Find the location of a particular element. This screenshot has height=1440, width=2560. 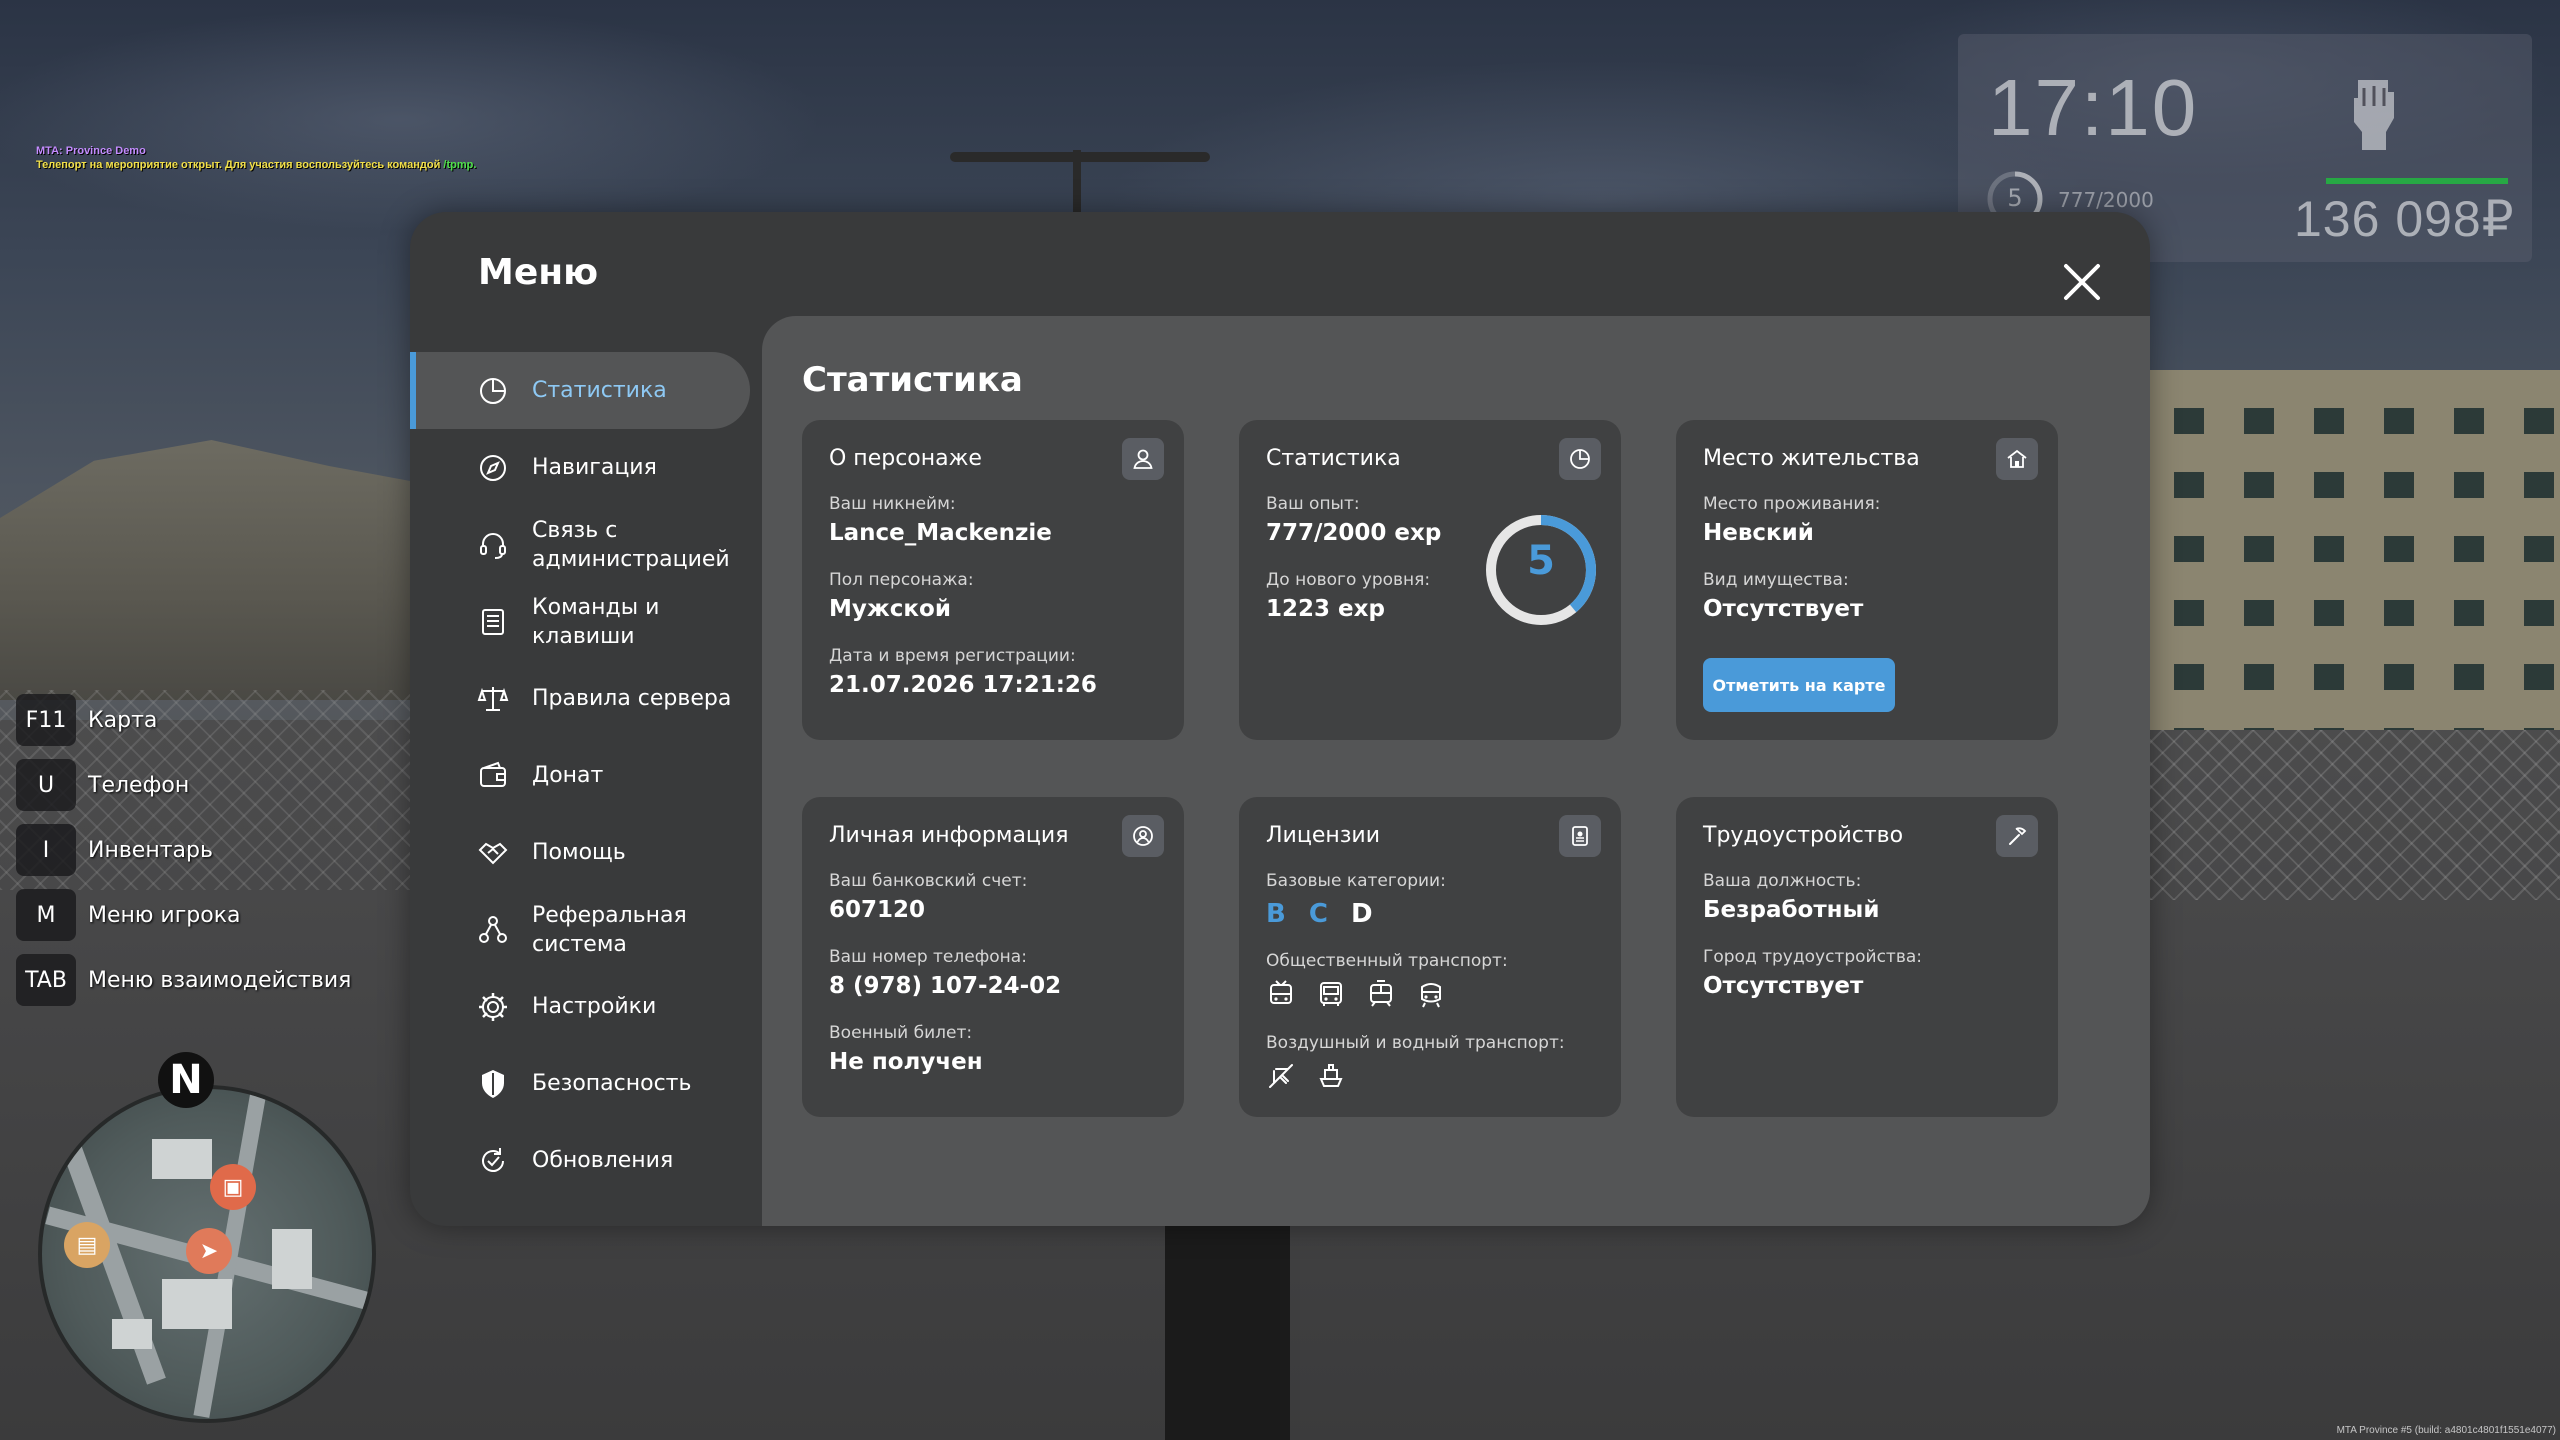

exp-label: Ваш опыт: is located at coordinates (1313, 504).